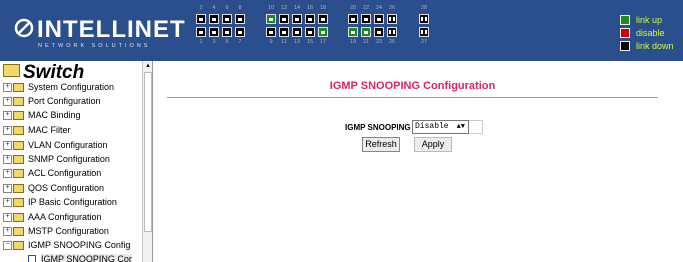 The height and width of the screenshot is (262, 683). What do you see at coordinates (392, 32) in the screenshot?
I see `port-25-icon` at bounding box center [392, 32].